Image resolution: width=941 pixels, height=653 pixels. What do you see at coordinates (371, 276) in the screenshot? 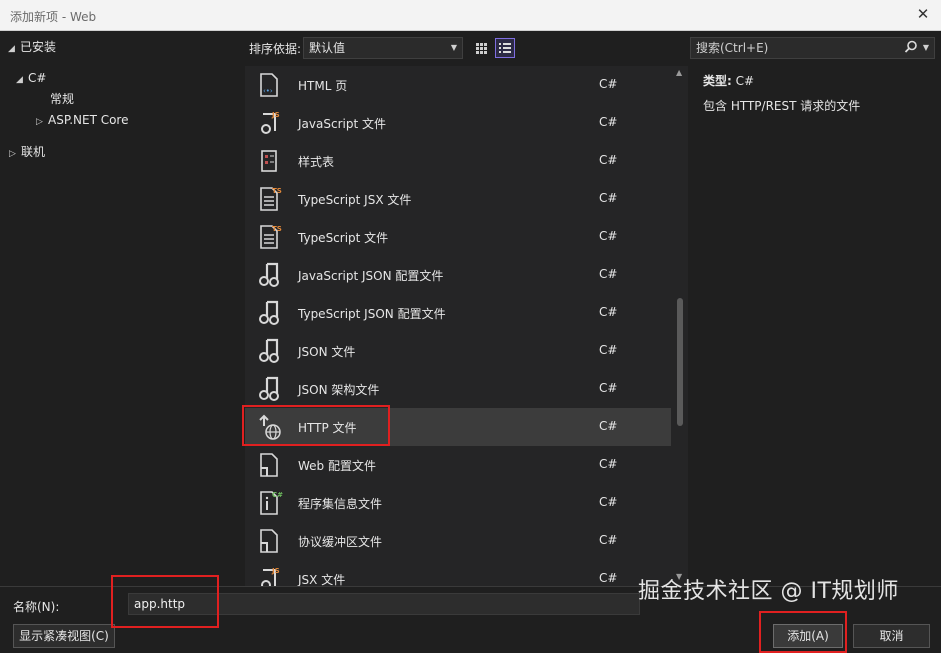
I see `list-item-name: JavaScript JSON 配置文件` at bounding box center [371, 276].